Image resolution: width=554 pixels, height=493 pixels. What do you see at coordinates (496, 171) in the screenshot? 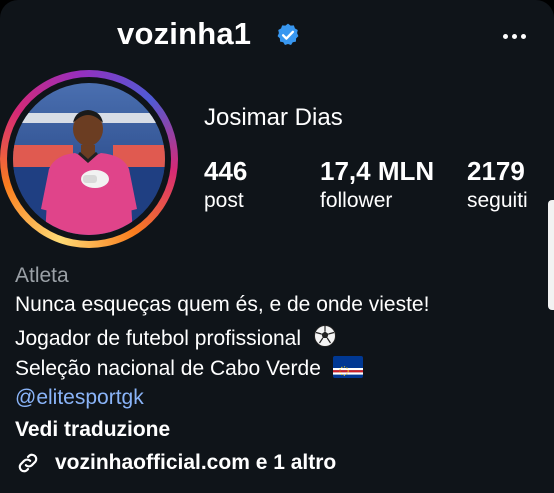
I see `following-count-value: 2179` at bounding box center [496, 171].